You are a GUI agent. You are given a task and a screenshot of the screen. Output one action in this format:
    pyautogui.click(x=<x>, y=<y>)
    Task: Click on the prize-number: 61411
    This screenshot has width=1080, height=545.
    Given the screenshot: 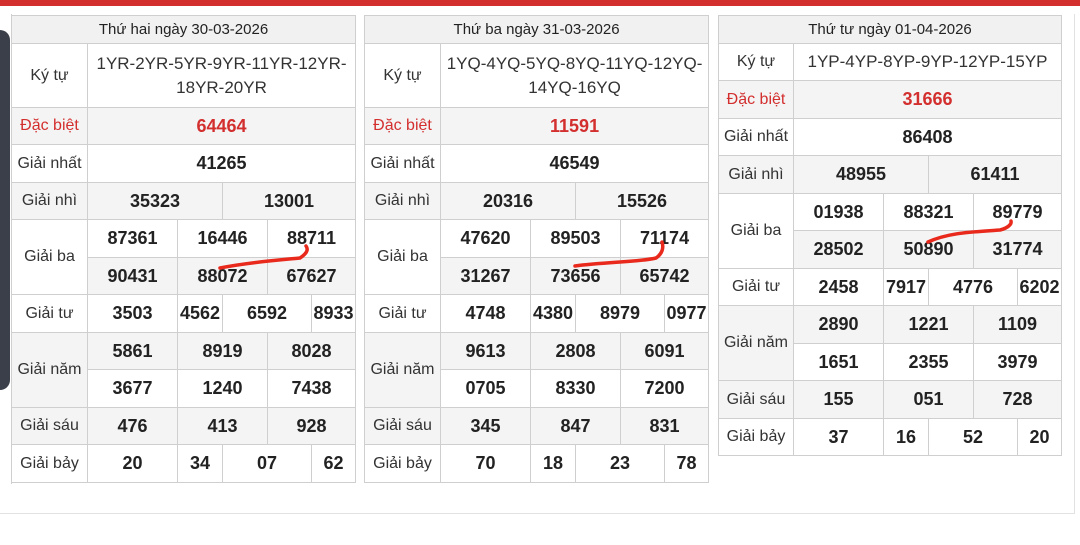 What is the action you would take?
    pyautogui.click(x=995, y=174)
    